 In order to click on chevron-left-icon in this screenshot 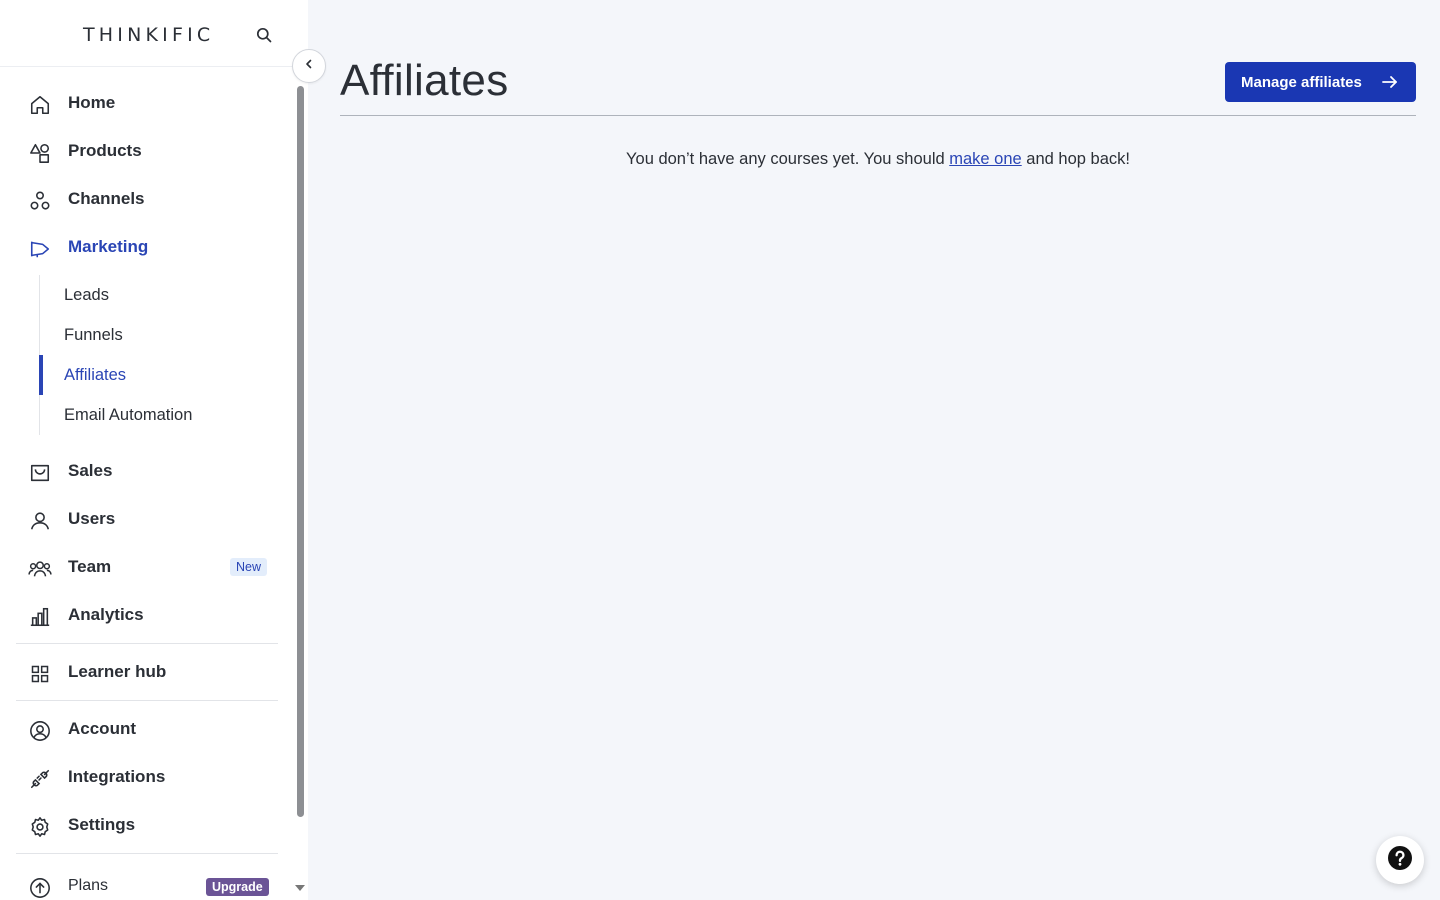, I will do `click(309, 66)`.